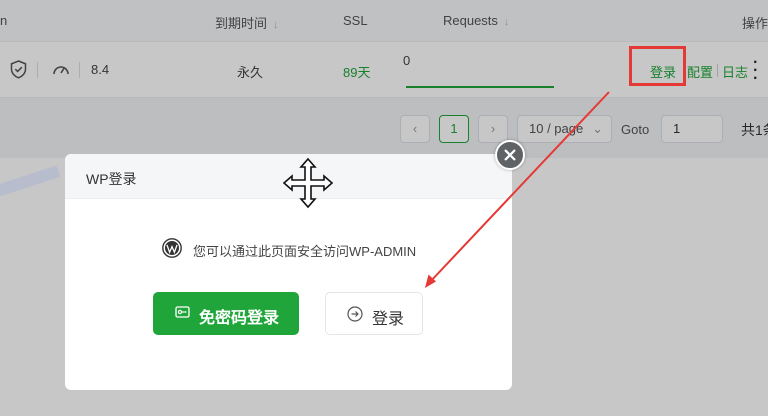 This screenshot has height=416, width=768. I want to click on dialog-title: WP登录, so click(111, 179).